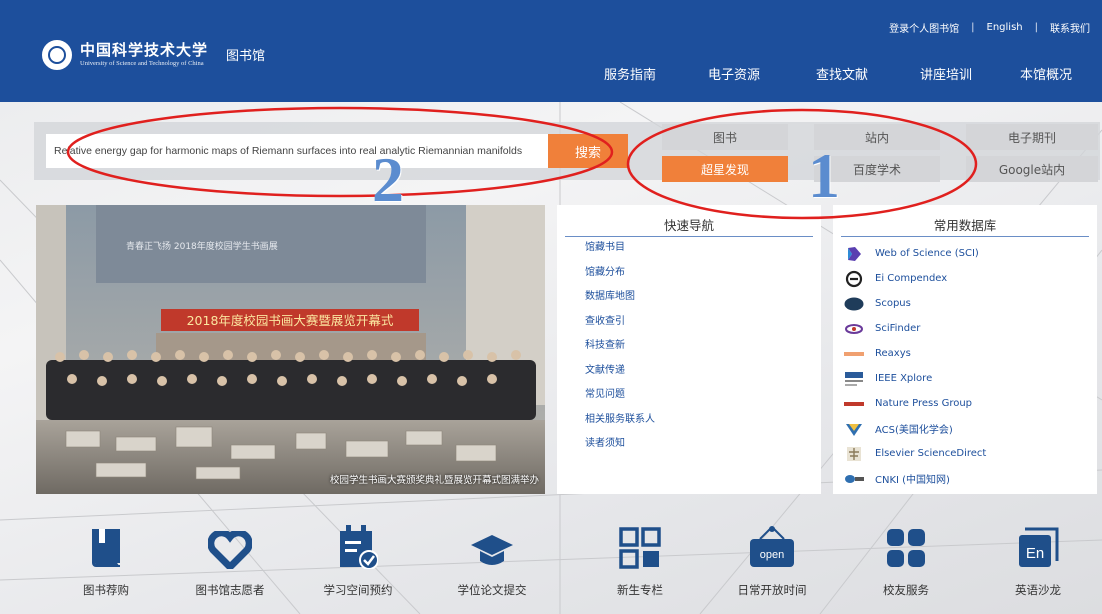 The width and height of the screenshot is (1102, 614). I want to click on database-label: Ei Compendex, so click(911, 278).